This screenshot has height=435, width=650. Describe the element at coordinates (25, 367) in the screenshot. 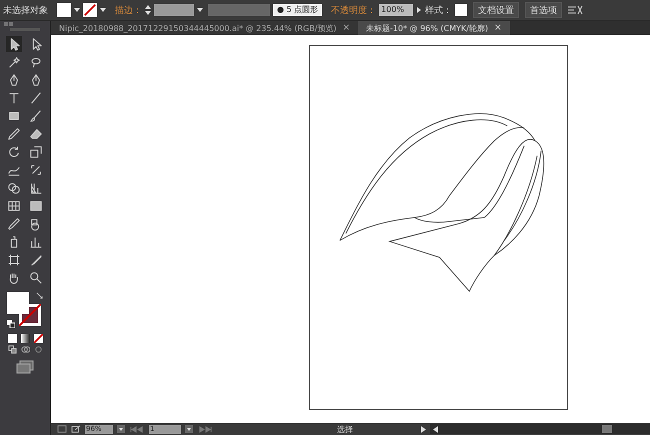

I see `screen-mode-icon` at that location.